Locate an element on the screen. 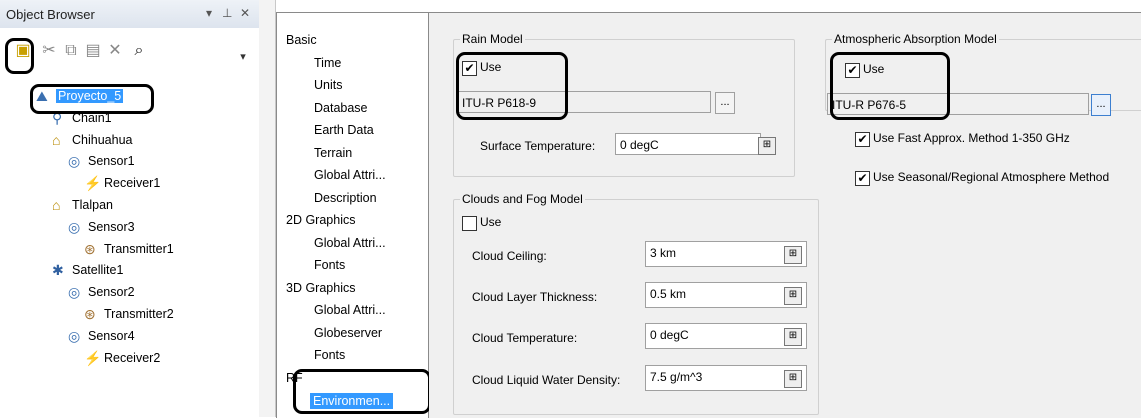  category-group: 2D Graphics is located at coordinates (320, 220).